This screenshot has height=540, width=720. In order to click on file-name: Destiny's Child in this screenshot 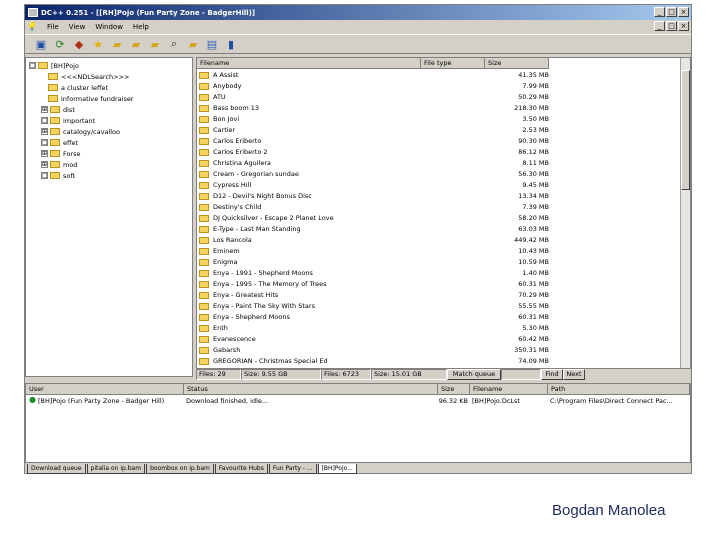, I will do `click(237, 207)`.